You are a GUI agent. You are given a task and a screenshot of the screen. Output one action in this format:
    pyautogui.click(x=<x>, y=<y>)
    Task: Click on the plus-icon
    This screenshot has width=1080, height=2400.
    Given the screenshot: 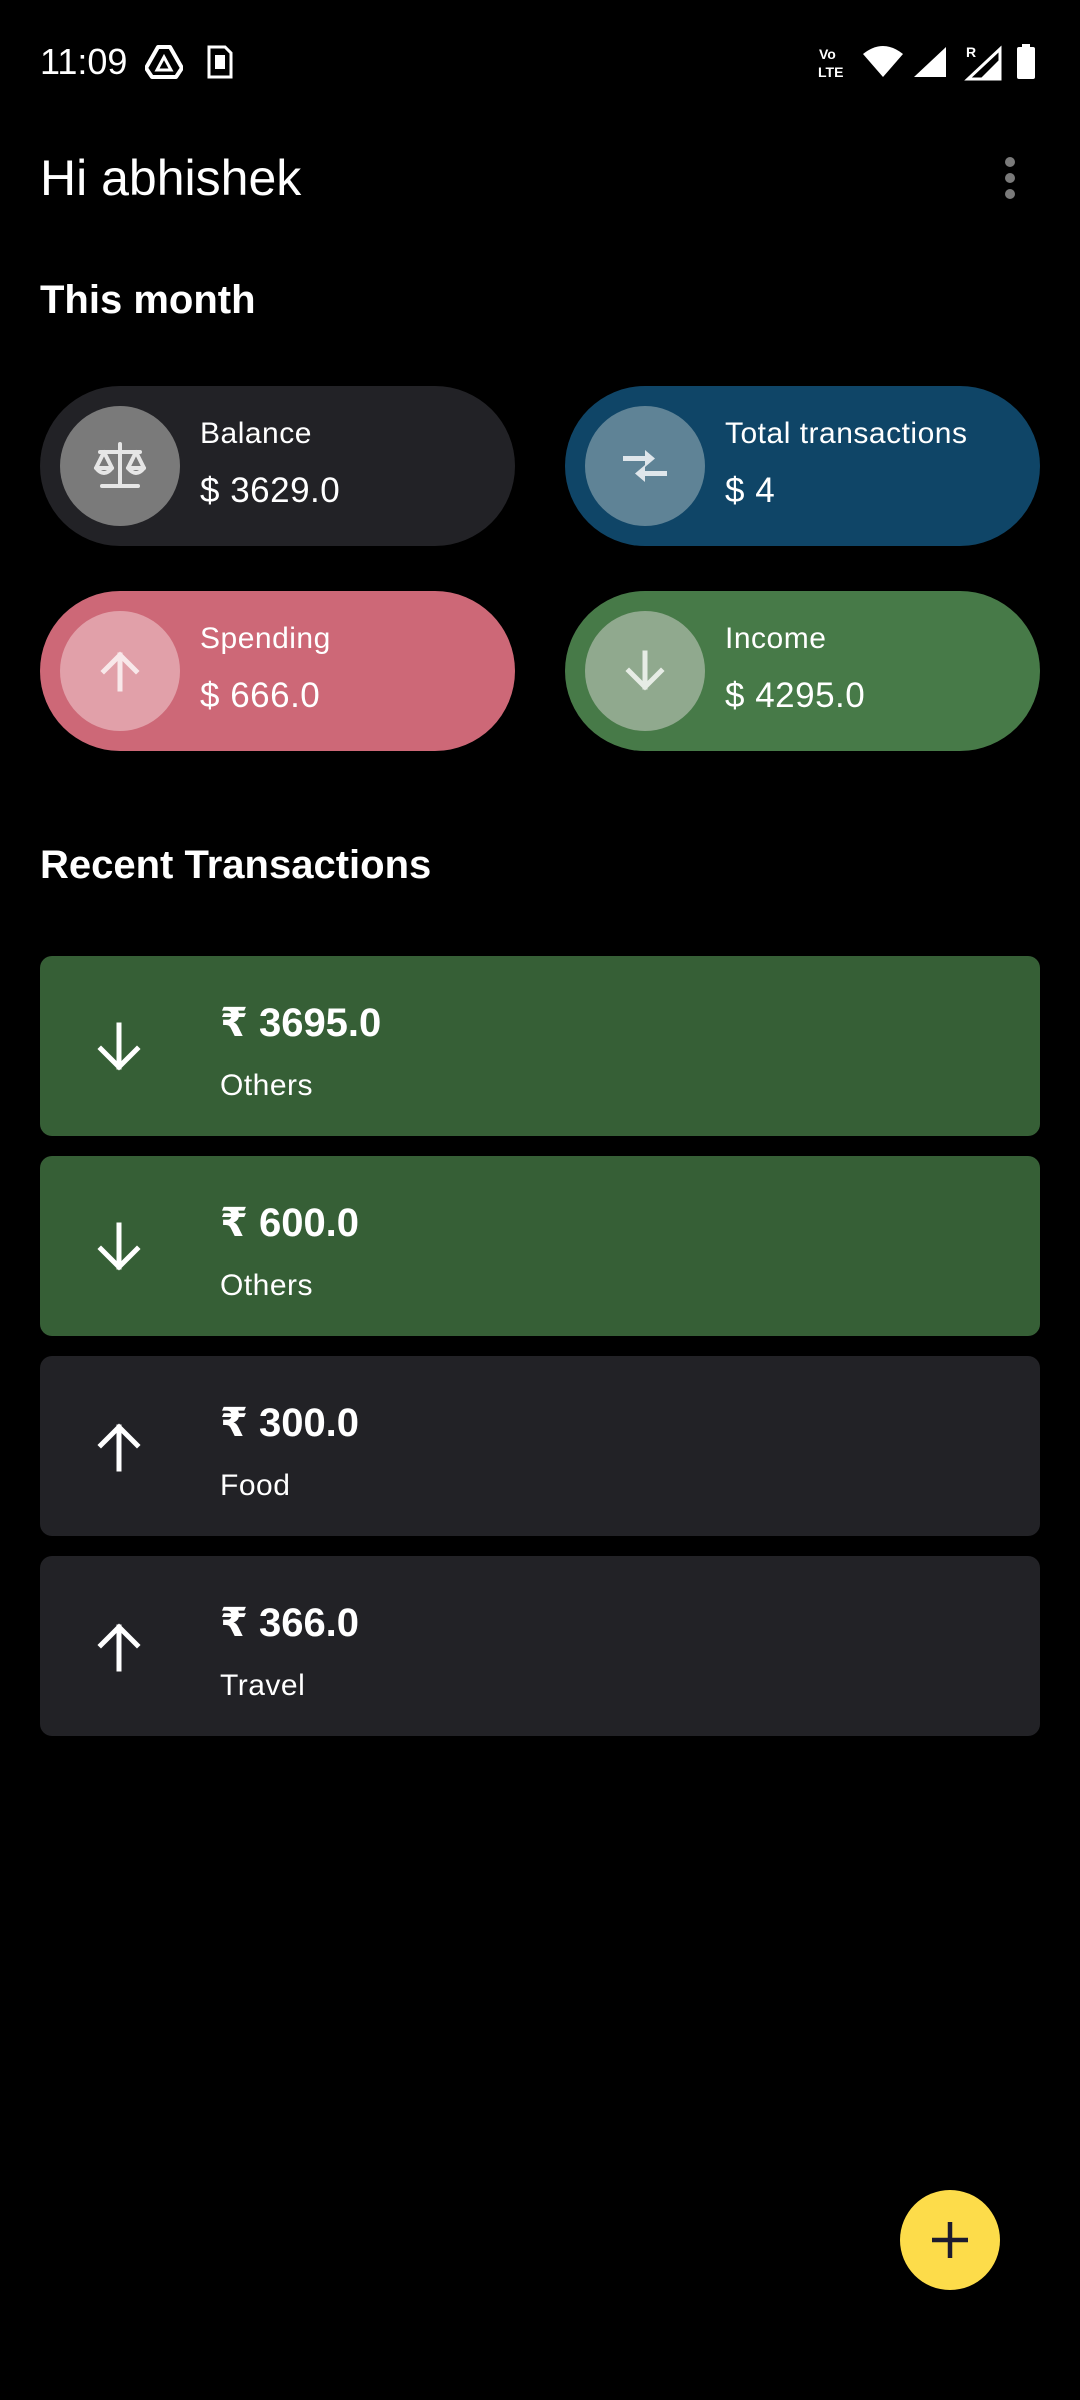 What is the action you would take?
    pyautogui.click(x=950, y=2240)
    